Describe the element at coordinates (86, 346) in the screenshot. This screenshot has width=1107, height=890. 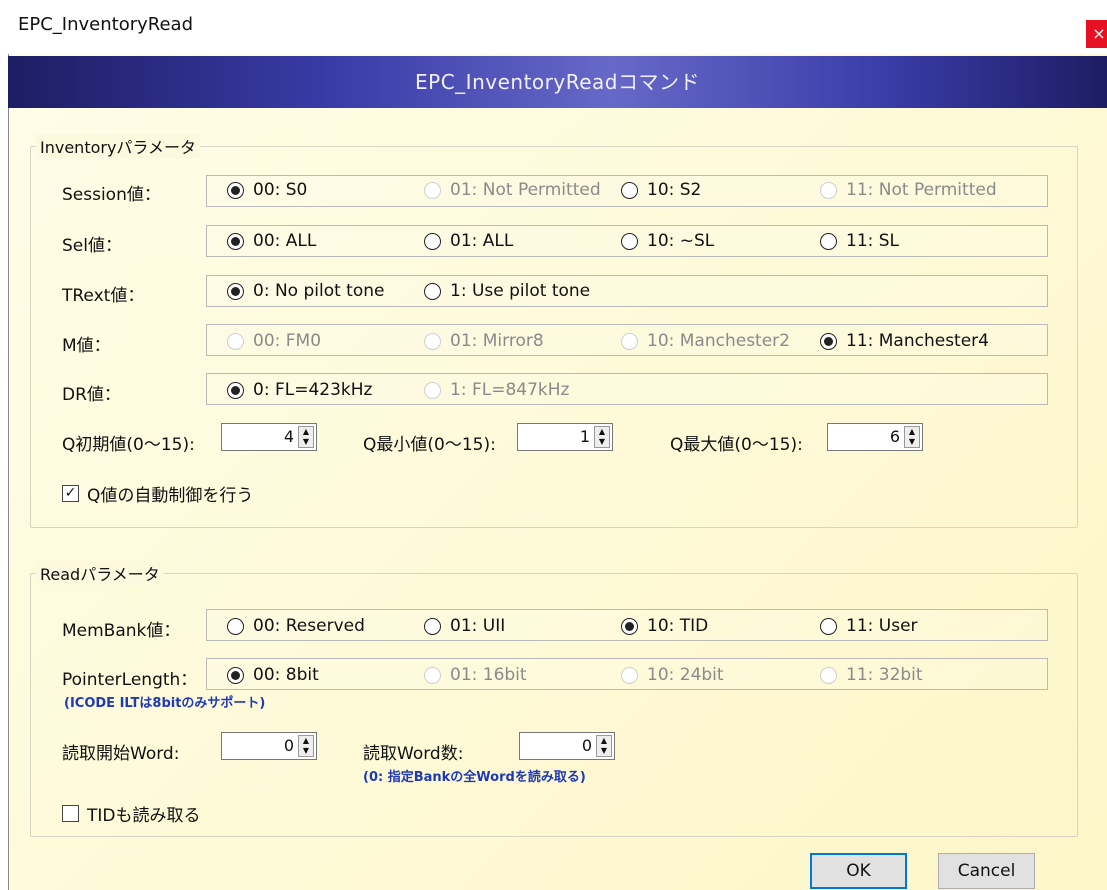
I see `m-label: M値：` at that location.